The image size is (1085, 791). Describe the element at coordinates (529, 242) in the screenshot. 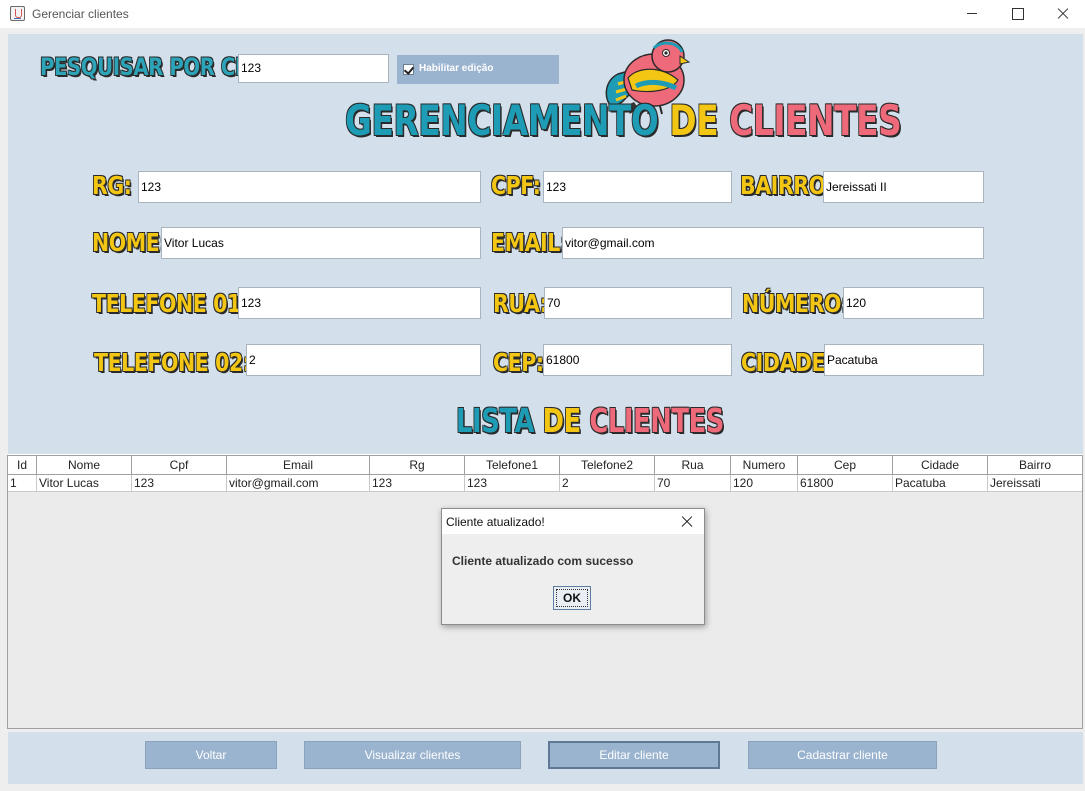

I see `email-label: EMAIL:` at that location.